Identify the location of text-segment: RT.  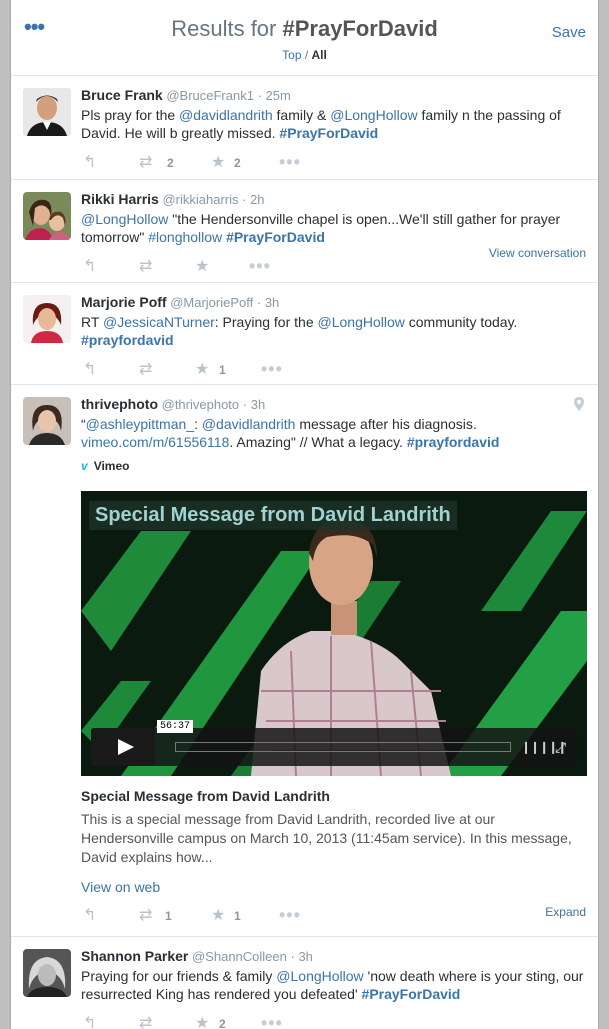
(92, 322).